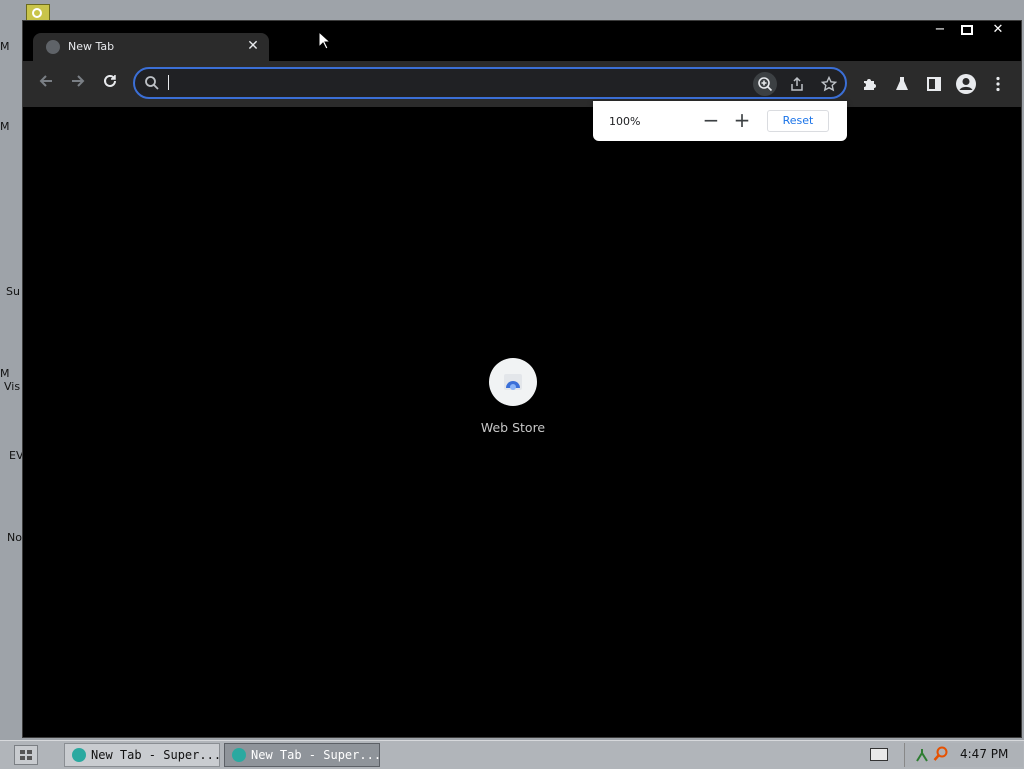 This screenshot has height=769, width=1024. I want to click on shortcut-web-store: Web Store, so click(513, 396).